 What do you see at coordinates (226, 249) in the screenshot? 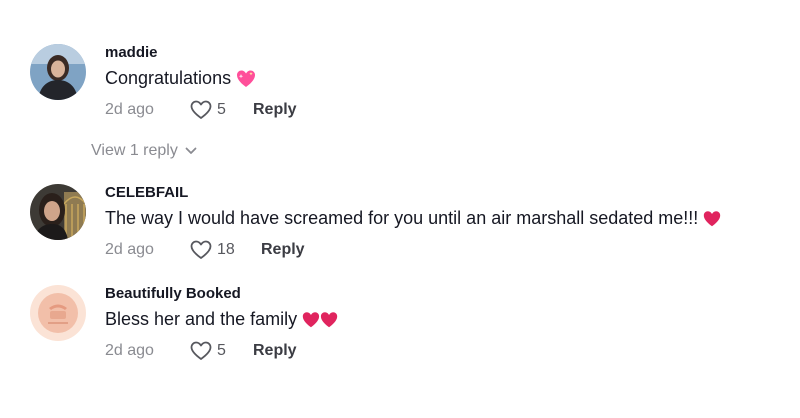
I see `like-count: 18` at bounding box center [226, 249].